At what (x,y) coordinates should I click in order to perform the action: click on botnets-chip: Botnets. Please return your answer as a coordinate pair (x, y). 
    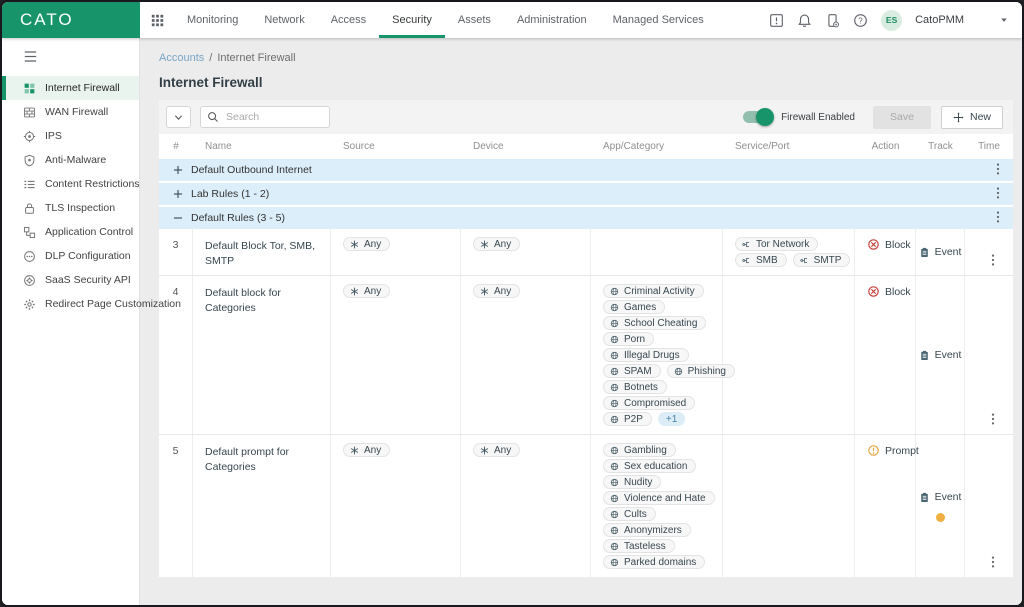
    Looking at the image, I should click on (635, 387).